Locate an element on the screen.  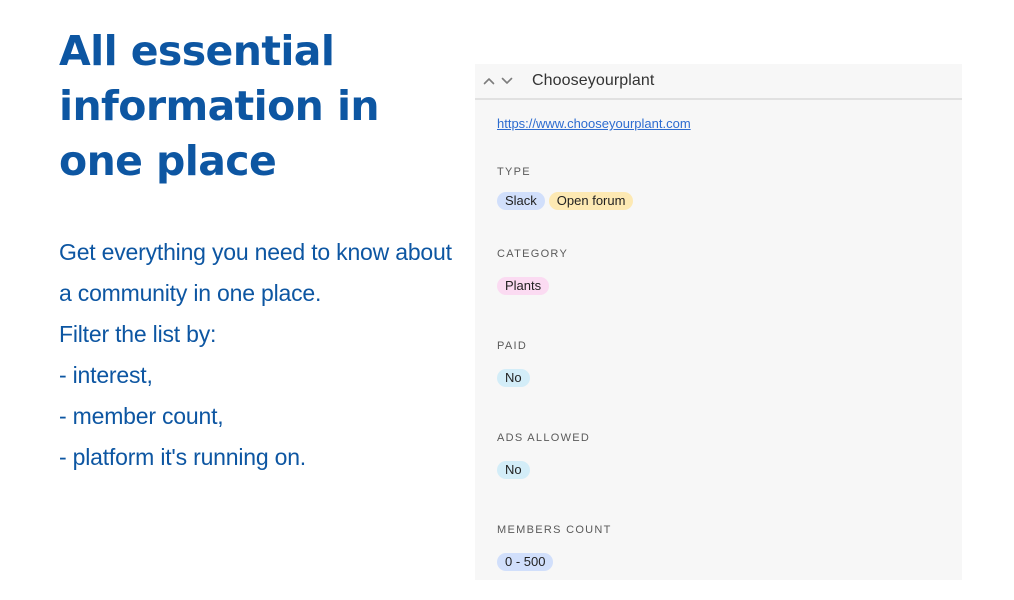
chevron-down-icon is located at coordinates (507, 81).